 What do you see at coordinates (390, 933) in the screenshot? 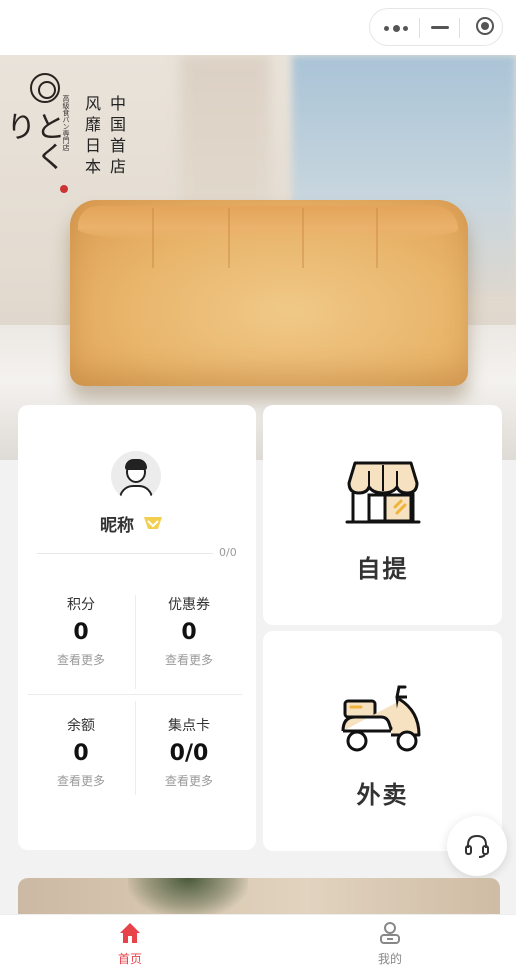
I see `user-icon` at bounding box center [390, 933].